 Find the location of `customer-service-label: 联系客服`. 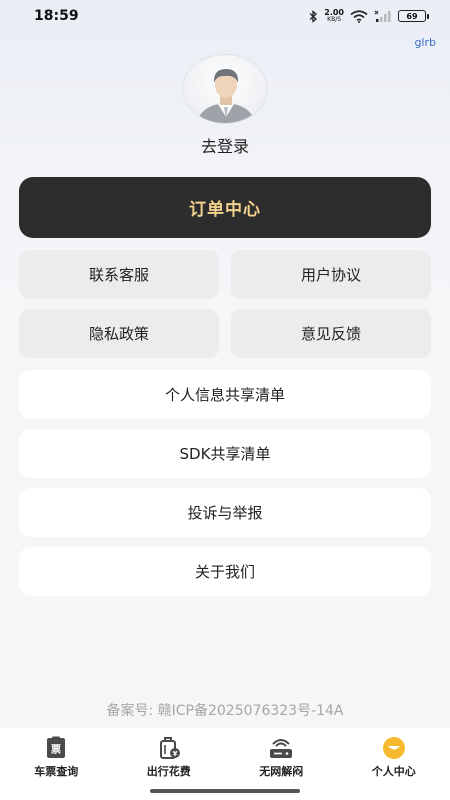

customer-service-label: 联系客服 is located at coordinates (118, 275).